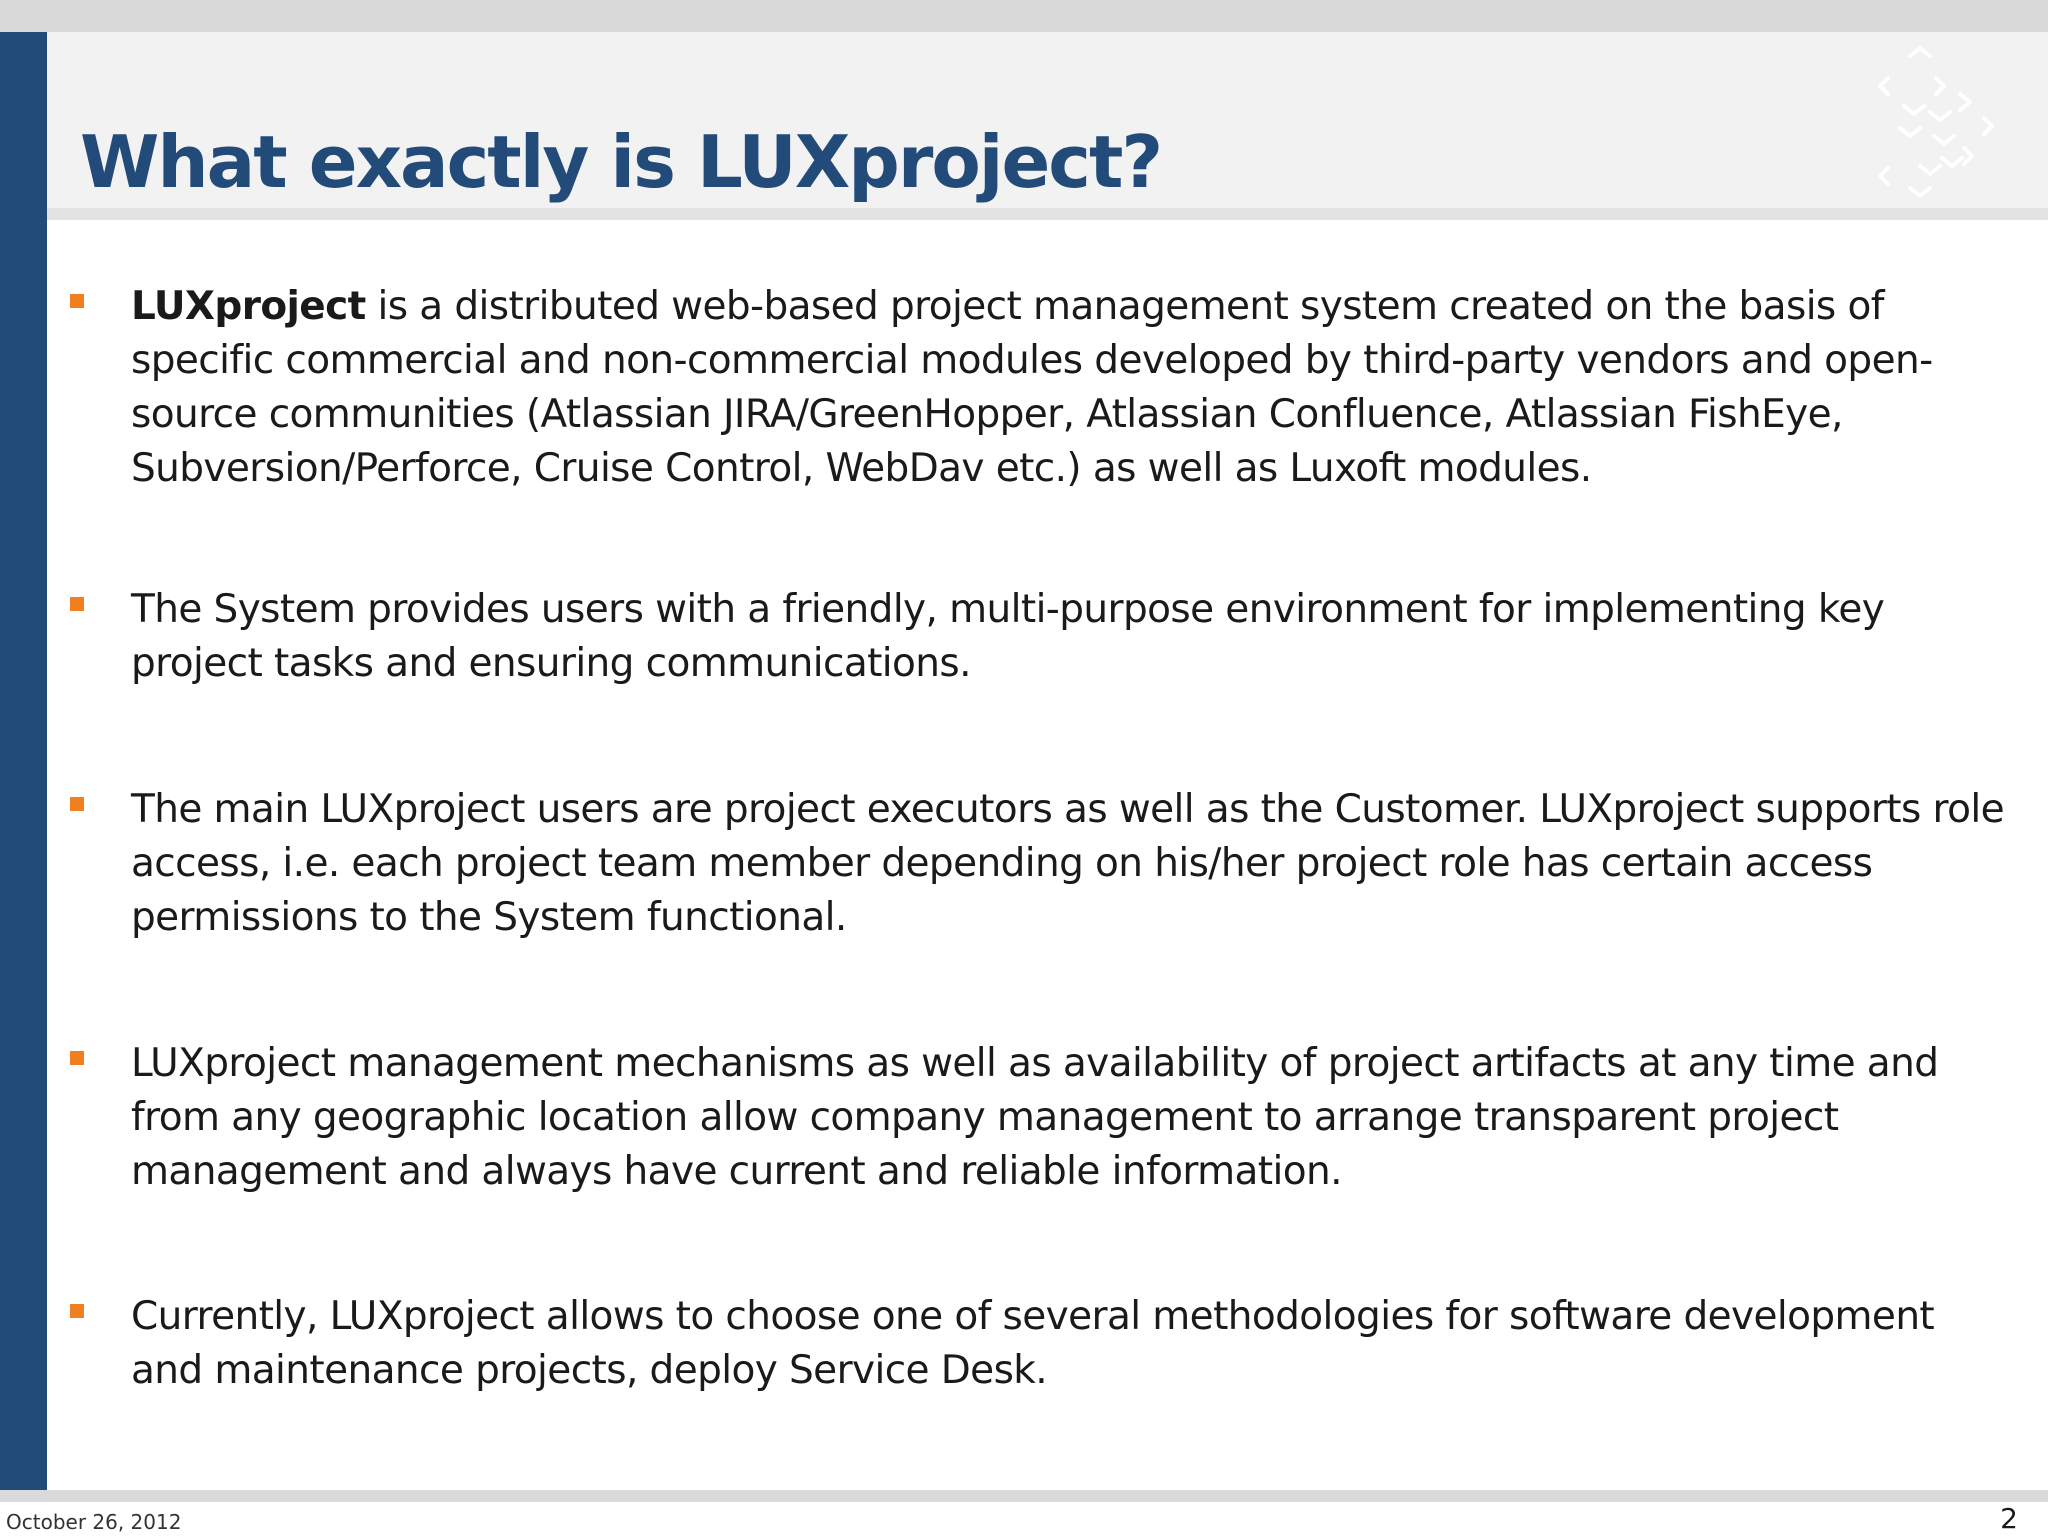 Image resolution: width=2048 pixels, height=1536 pixels. What do you see at coordinates (621, 162) in the screenshot?
I see `slide-title: What exactly is LUXproject?` at bounding box center [621, 162].